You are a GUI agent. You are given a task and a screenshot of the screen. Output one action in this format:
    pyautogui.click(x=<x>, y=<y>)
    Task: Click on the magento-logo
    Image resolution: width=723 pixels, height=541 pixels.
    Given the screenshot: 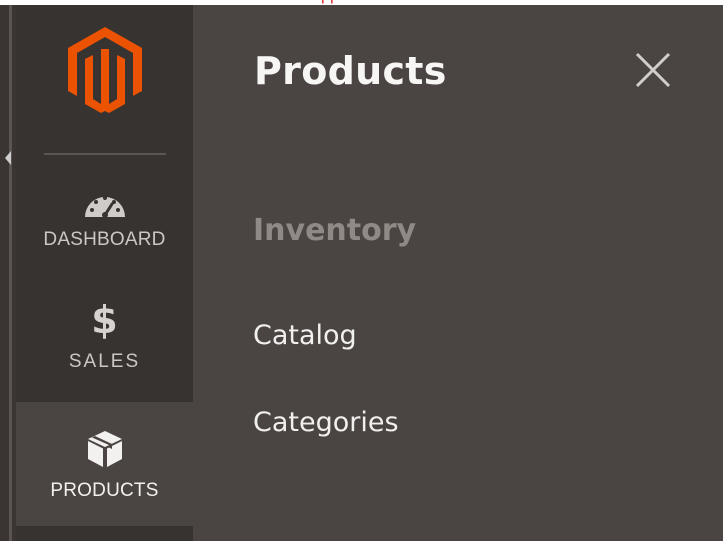 What is the action you would take?
    pyautogui.click(x=105, y=70)
    